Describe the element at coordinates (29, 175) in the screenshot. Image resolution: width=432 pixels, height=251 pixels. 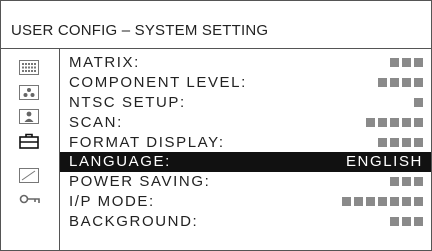
I see `adjust-slope-icon` at that location.